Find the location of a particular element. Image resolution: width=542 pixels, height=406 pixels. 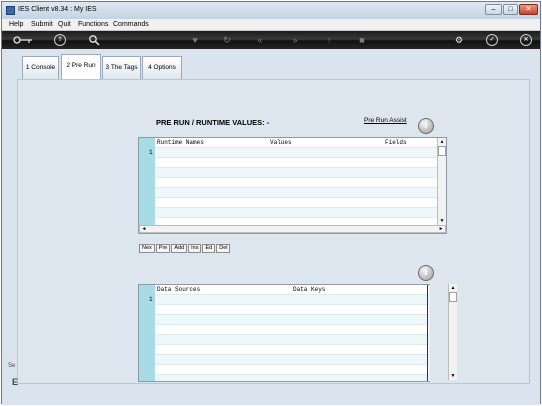

key-icon is located at coordinates (23, 40).